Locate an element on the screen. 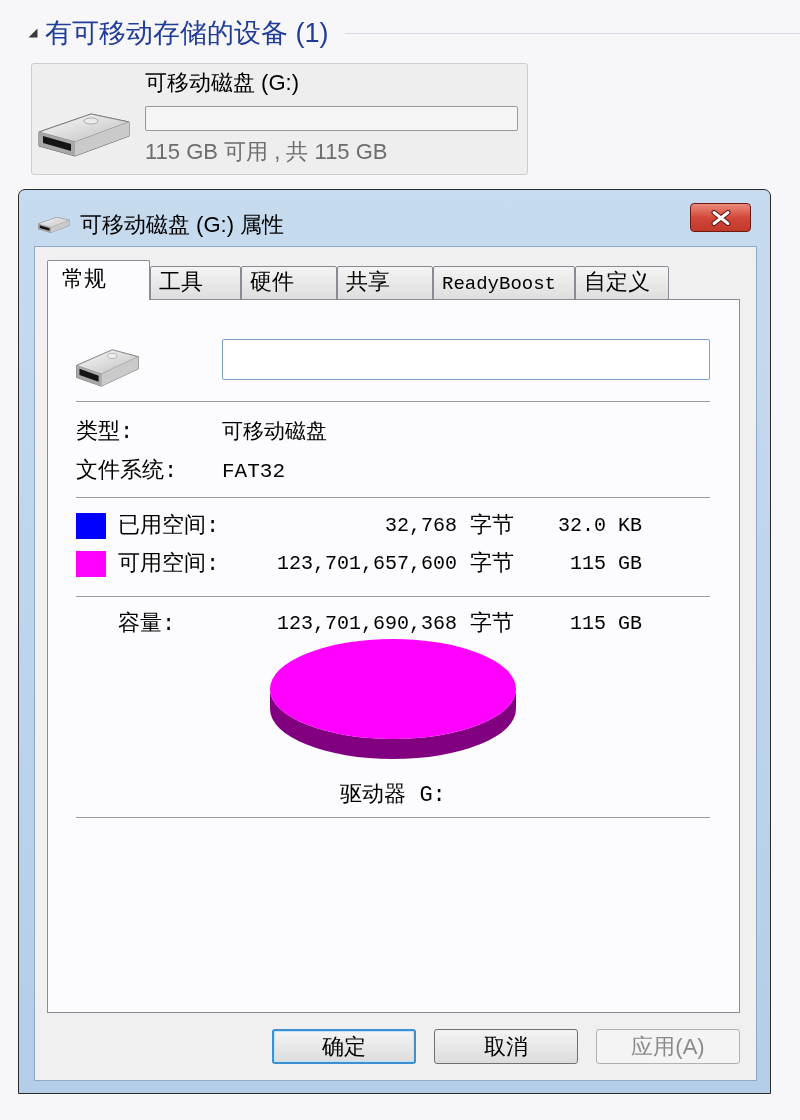 This screenshot has width=800, height=1120. tab: 工具 is located at coordinates (195, 283).